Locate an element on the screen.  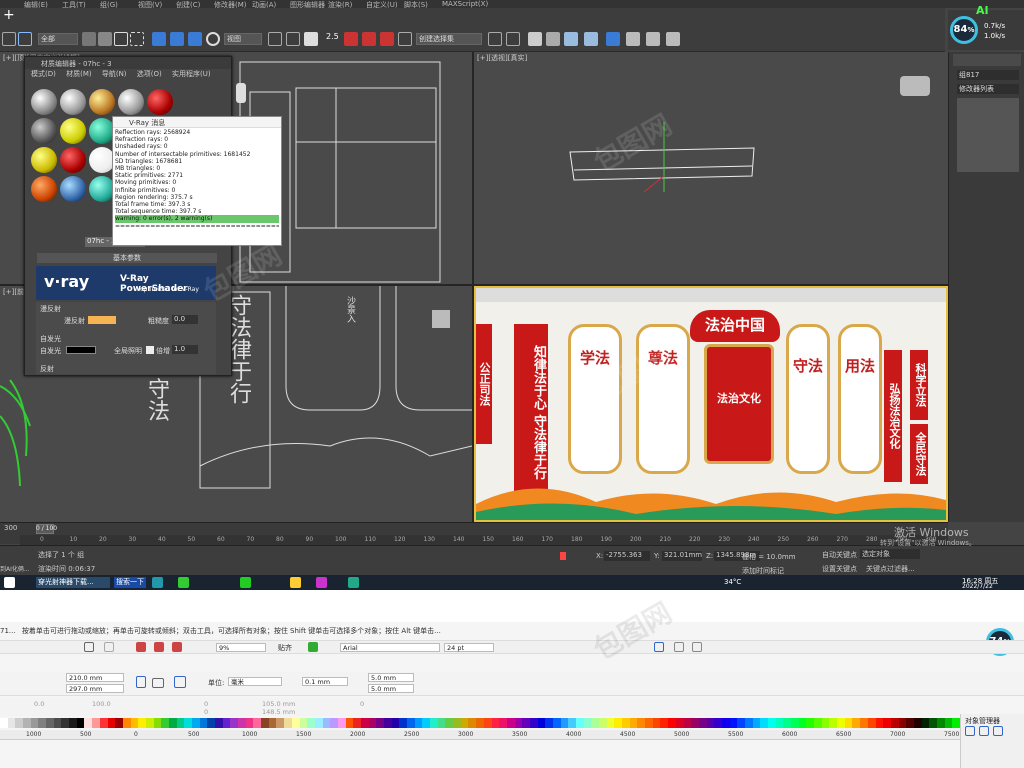
align-right-icon is located at coordinates (697, 647).